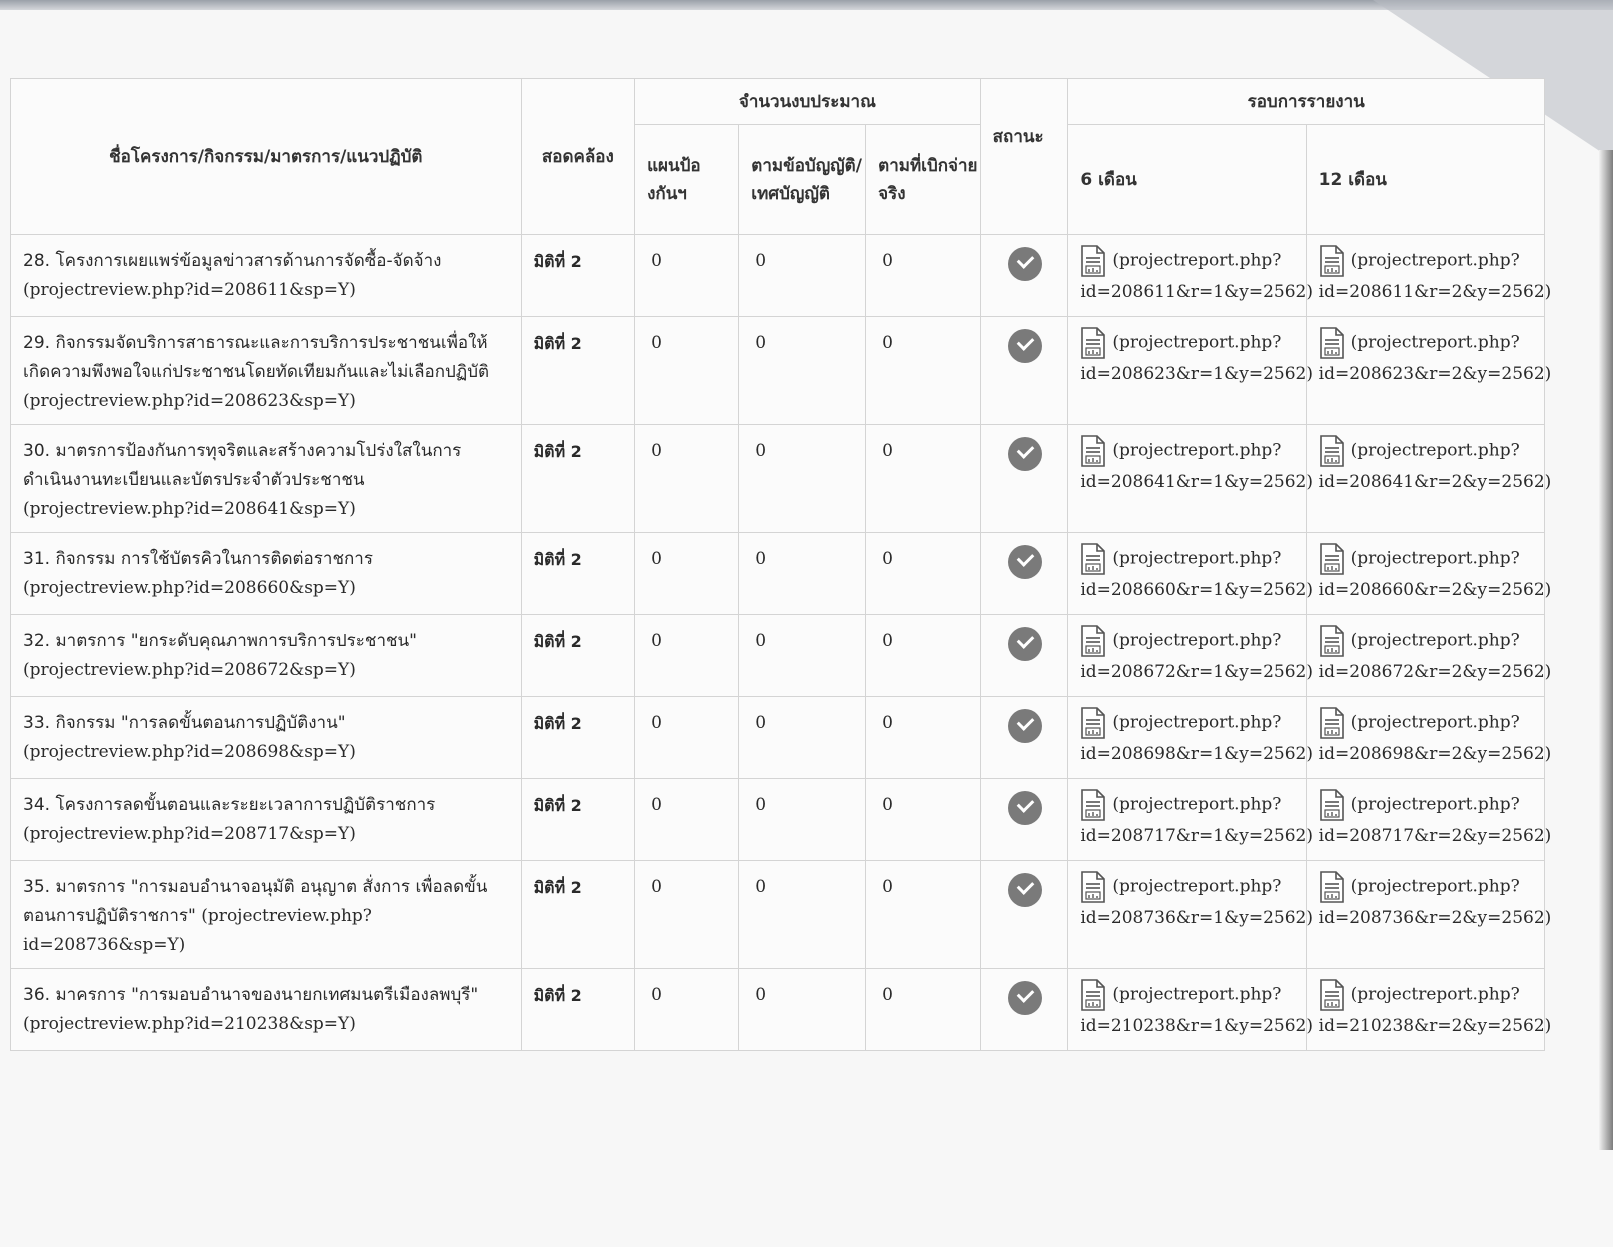 The image size is (1613, 1247). I want to click on project-link: (projectreview.php?id=208660&sp=Y), so click(189, 588).